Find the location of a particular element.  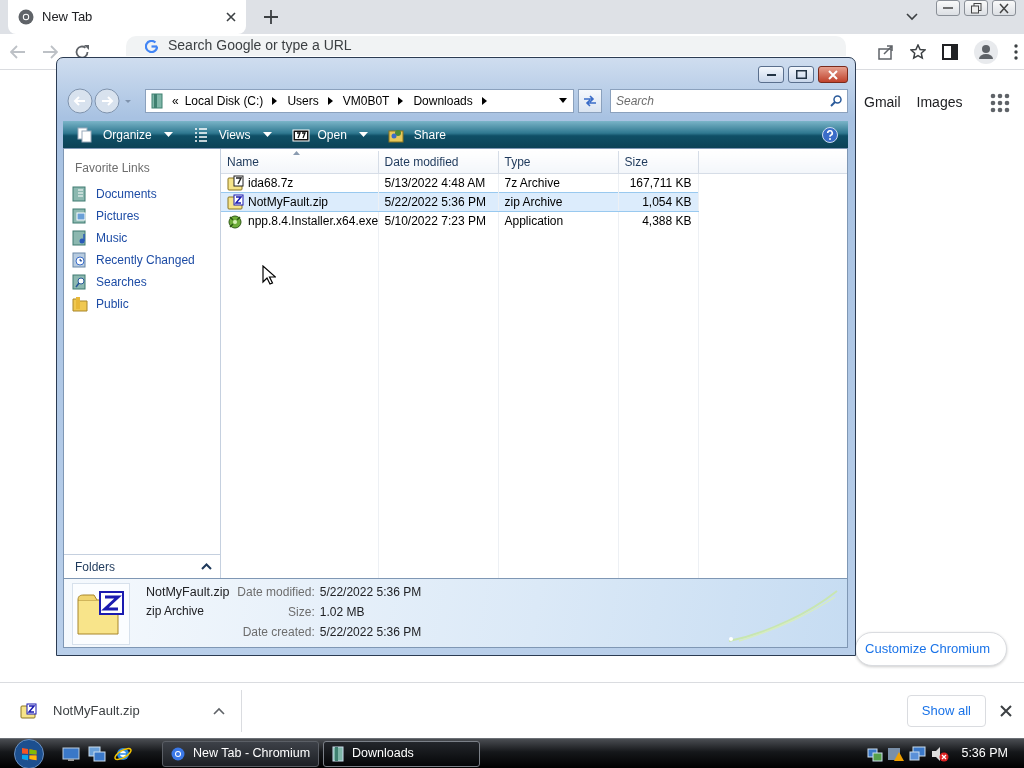

new-tab-icon is located at coordinates (271, 17).